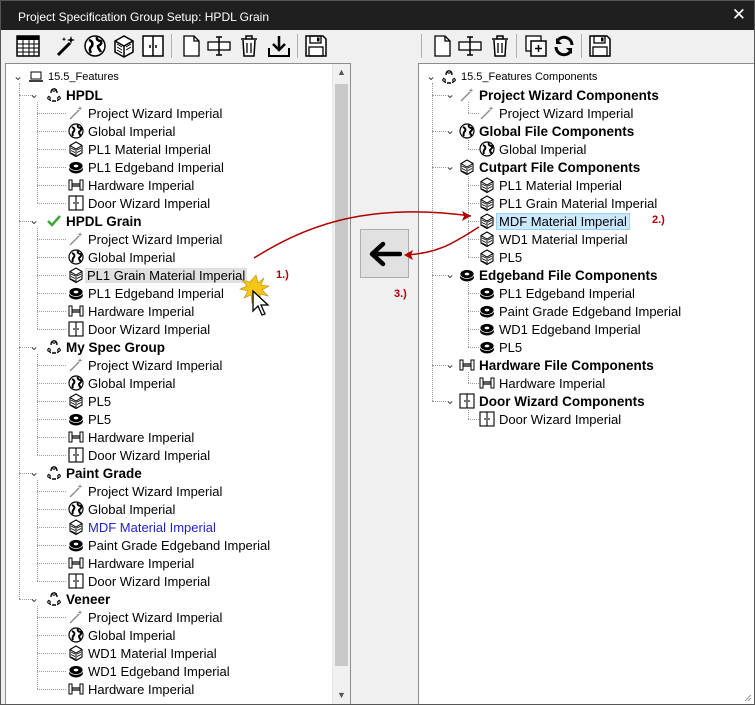  I want to click on tree-group-node: Veneer, so click(78, 599).